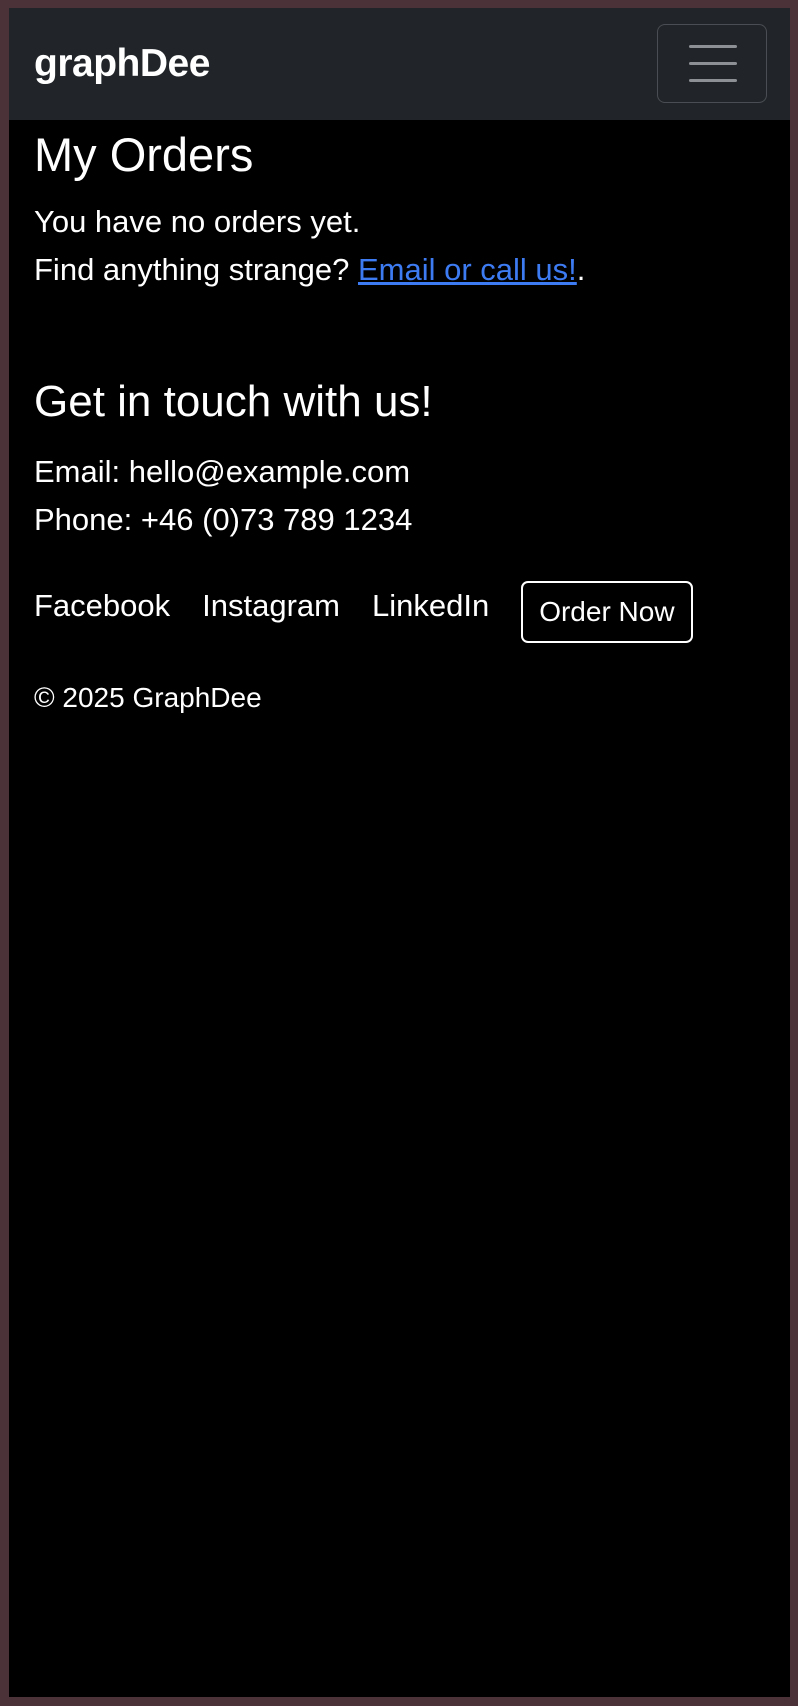  Describe the element at coordinates (223, 519) in the screenshot. I see `contact-phone: Phone: +46 (0)73 789 1234` at that location.